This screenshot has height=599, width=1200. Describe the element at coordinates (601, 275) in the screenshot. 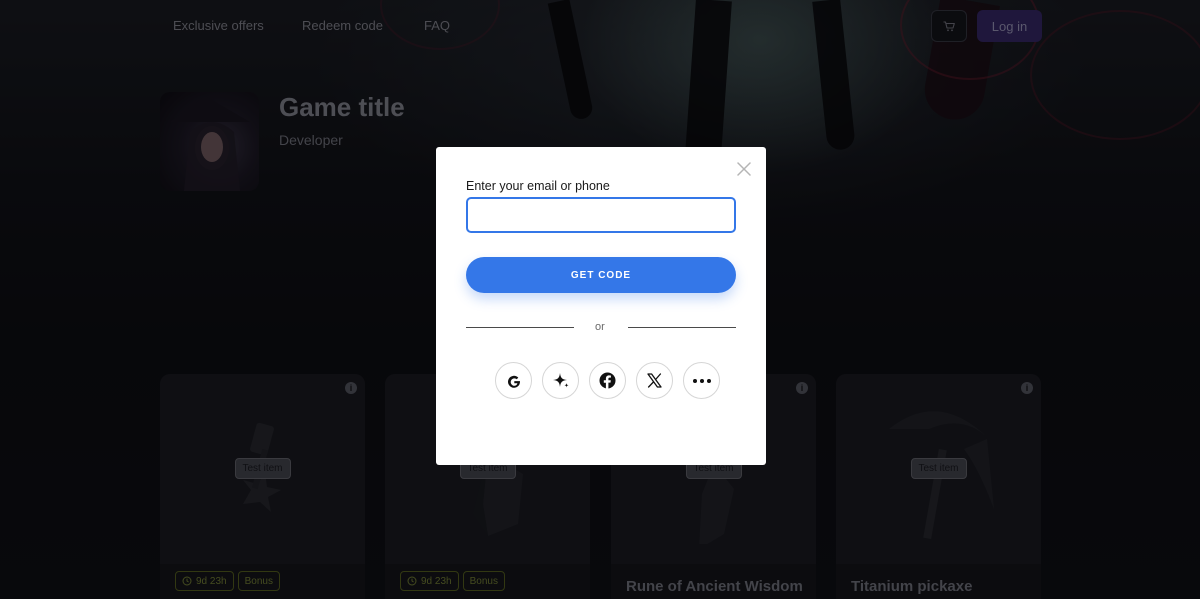

I see `get-code-button: GET CODE` at that location.